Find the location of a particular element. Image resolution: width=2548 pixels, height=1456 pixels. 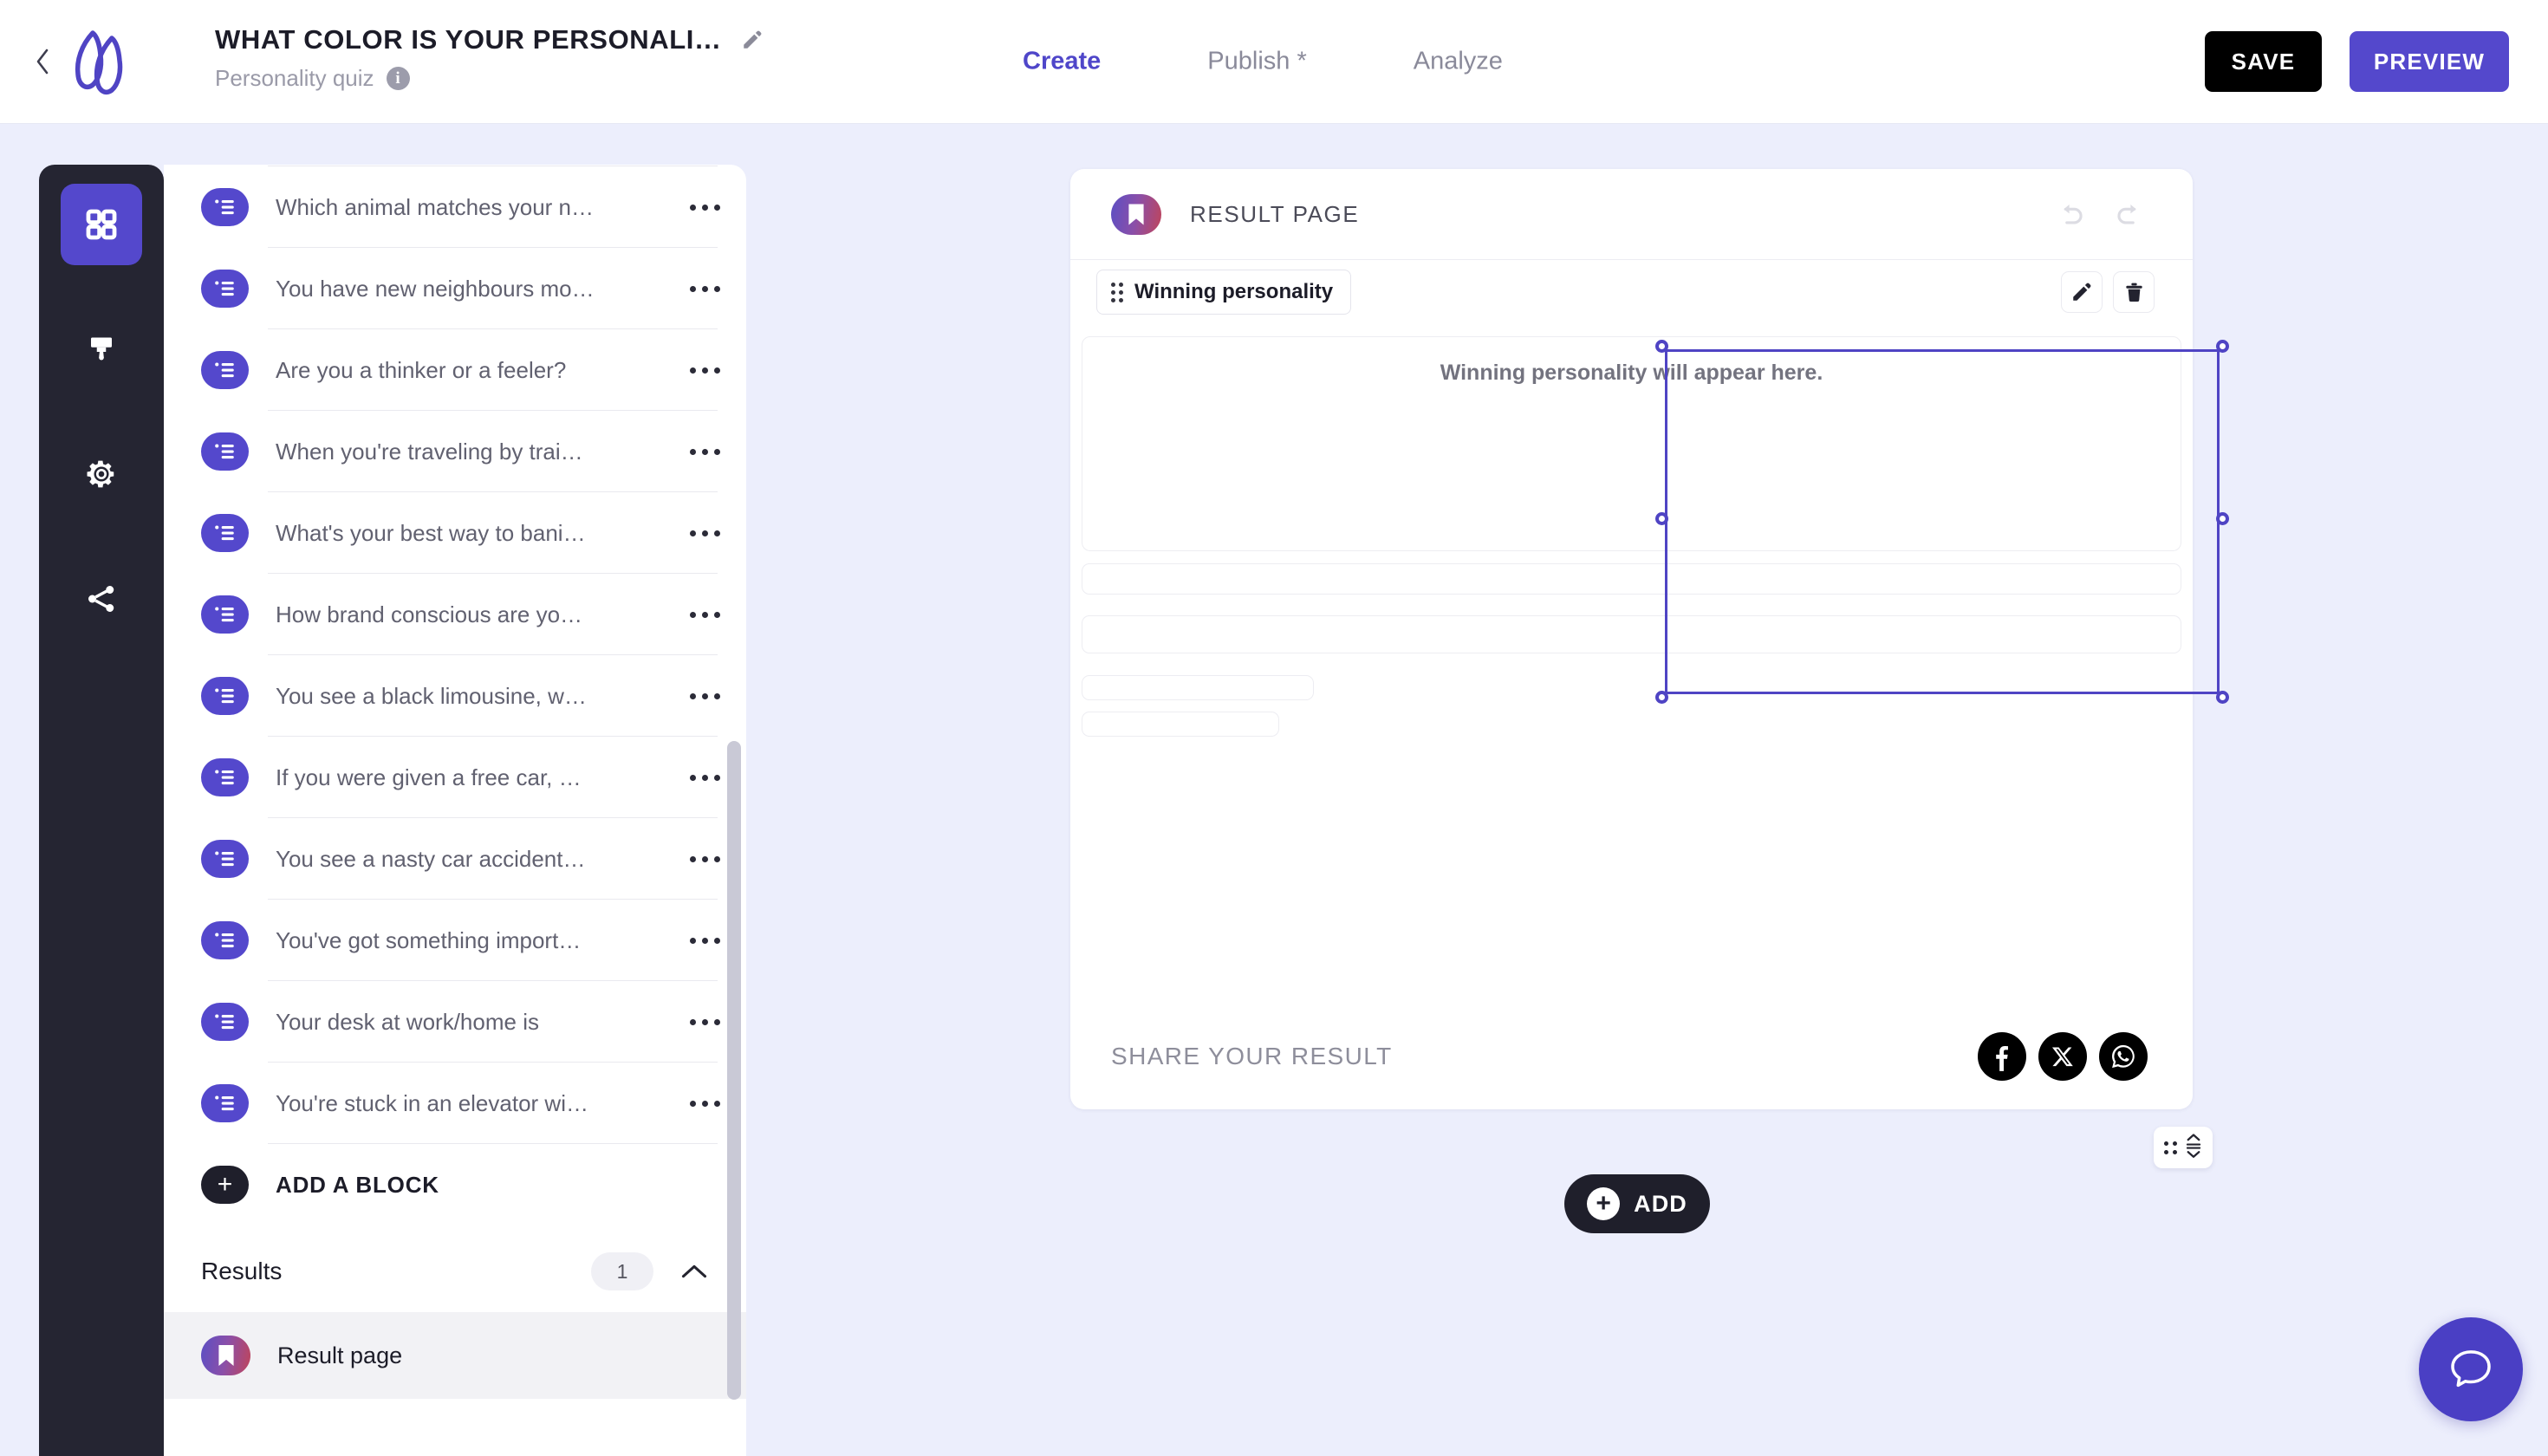

social-share-group is located at coordinates (2063, 1056).